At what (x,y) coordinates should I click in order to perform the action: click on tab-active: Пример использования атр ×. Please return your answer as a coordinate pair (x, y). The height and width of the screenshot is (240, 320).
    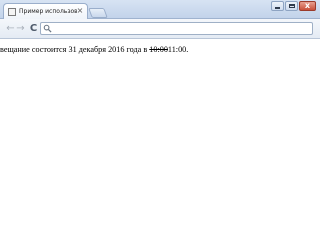
    Looking at the image, I should click on (45, 11).